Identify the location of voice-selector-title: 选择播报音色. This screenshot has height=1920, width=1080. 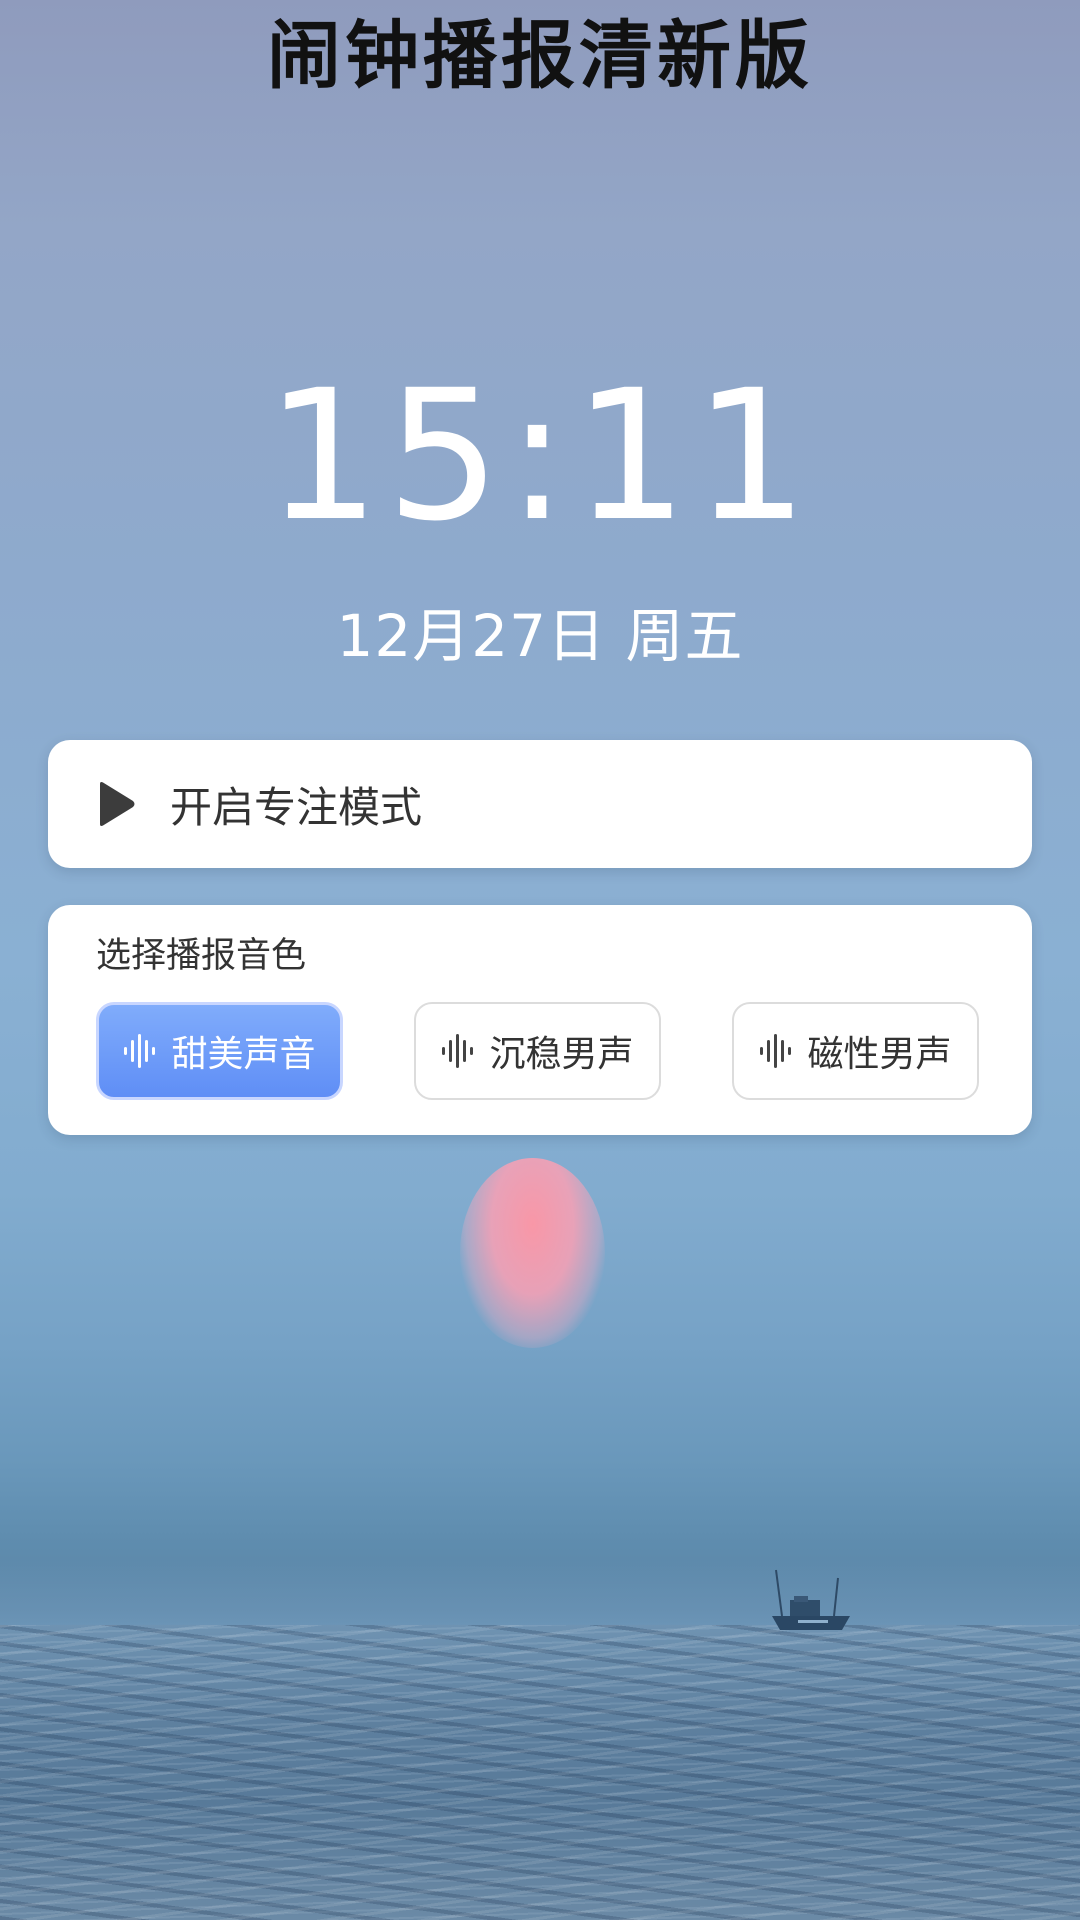
(201, 956).